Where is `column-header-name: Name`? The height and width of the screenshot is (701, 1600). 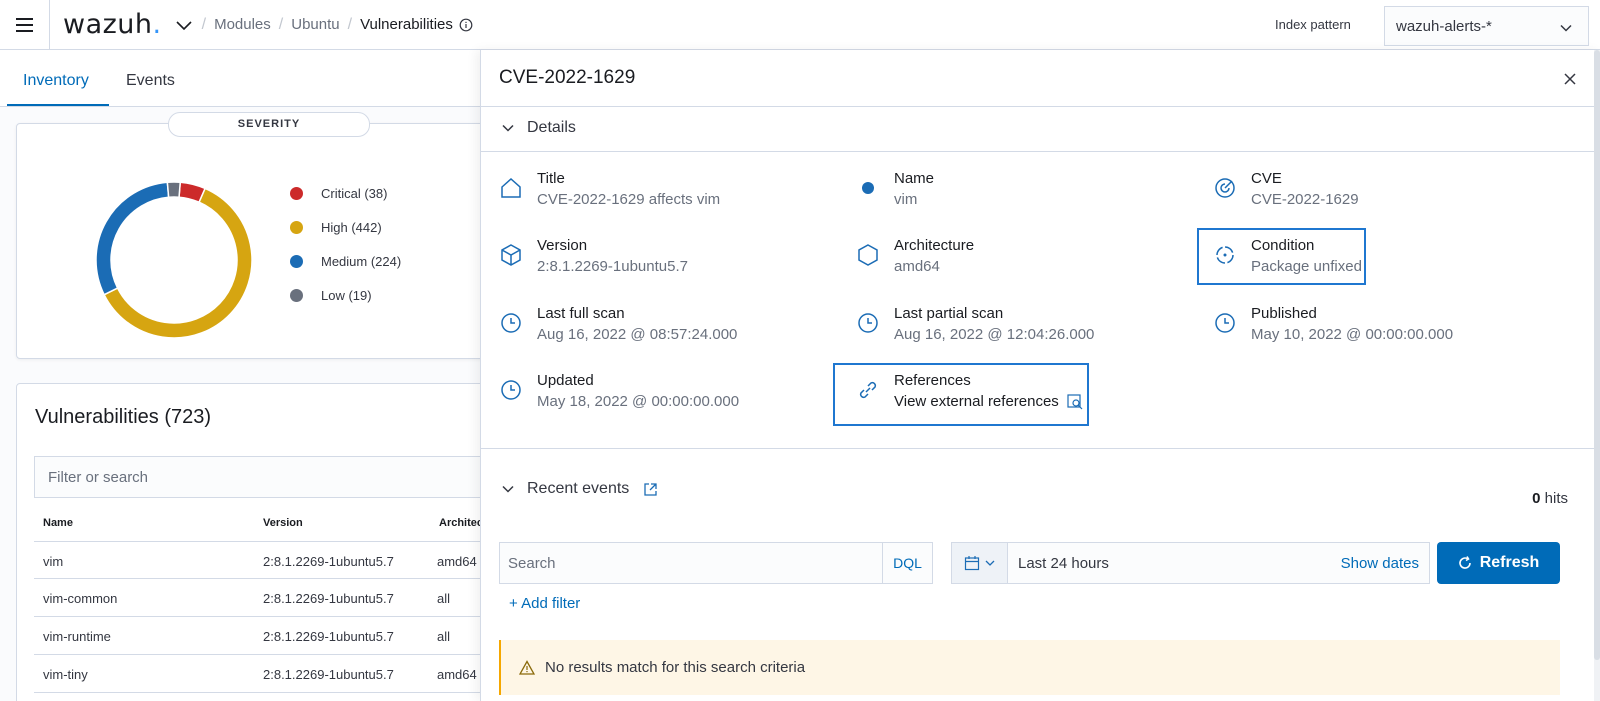 column-header-name: Name is located at coordinates (58, 523).